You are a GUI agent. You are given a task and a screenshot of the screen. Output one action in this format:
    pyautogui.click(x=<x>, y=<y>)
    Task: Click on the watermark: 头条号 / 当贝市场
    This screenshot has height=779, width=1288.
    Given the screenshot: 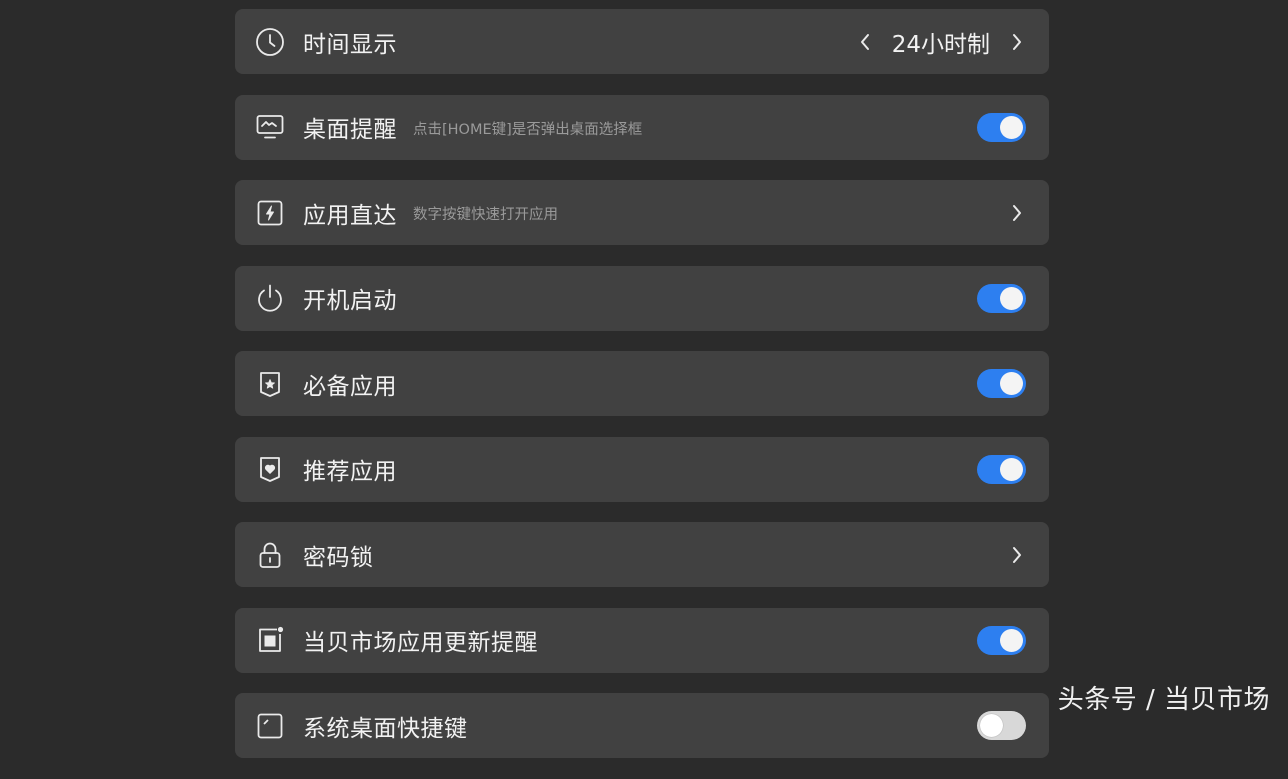 What is the action you would take?
    pyautogui.click(x=1163, y=700)
    